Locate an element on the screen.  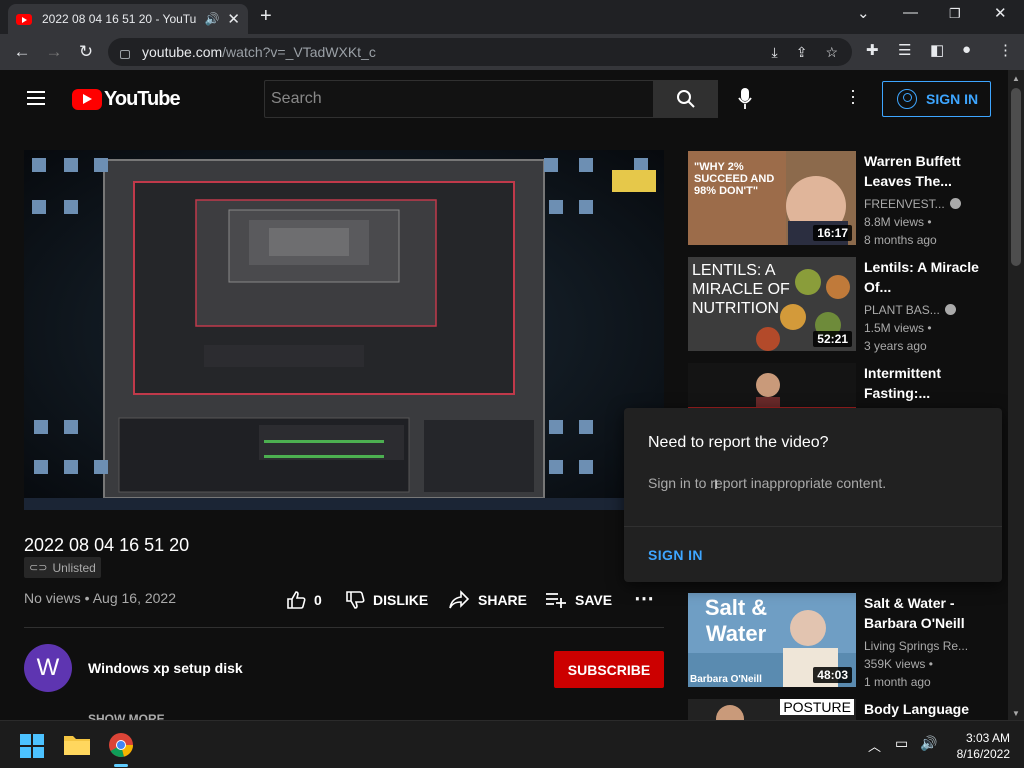
badge-label: Unlisted is located at coordinates (74, 567).